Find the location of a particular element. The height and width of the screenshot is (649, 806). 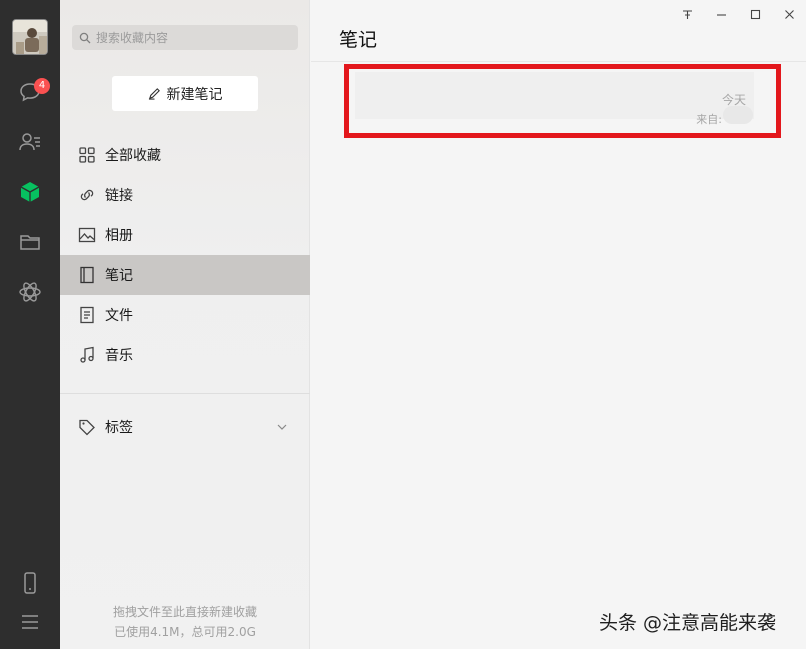

storage-footer: 拖拽文件至此直接新建收藏 已使用4.1M，总可用2.0G is located at coordinates (185, 622).